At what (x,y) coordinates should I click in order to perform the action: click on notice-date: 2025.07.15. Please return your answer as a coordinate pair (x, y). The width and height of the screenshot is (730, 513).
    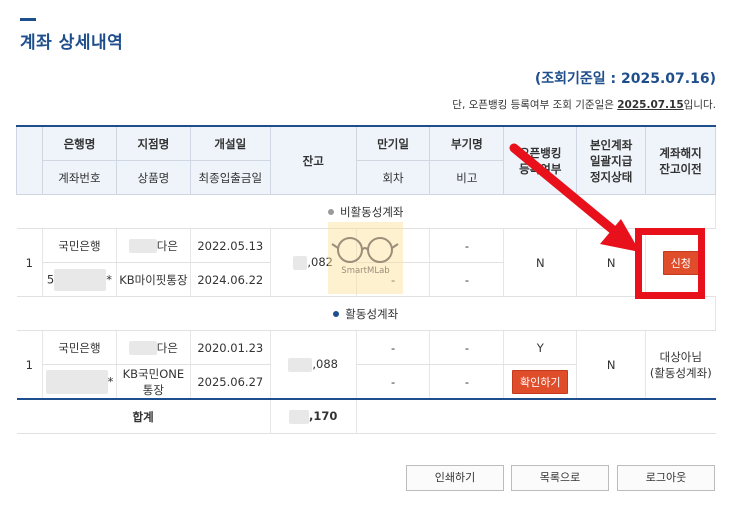
    Looking at the image, I should click on (650, 105).